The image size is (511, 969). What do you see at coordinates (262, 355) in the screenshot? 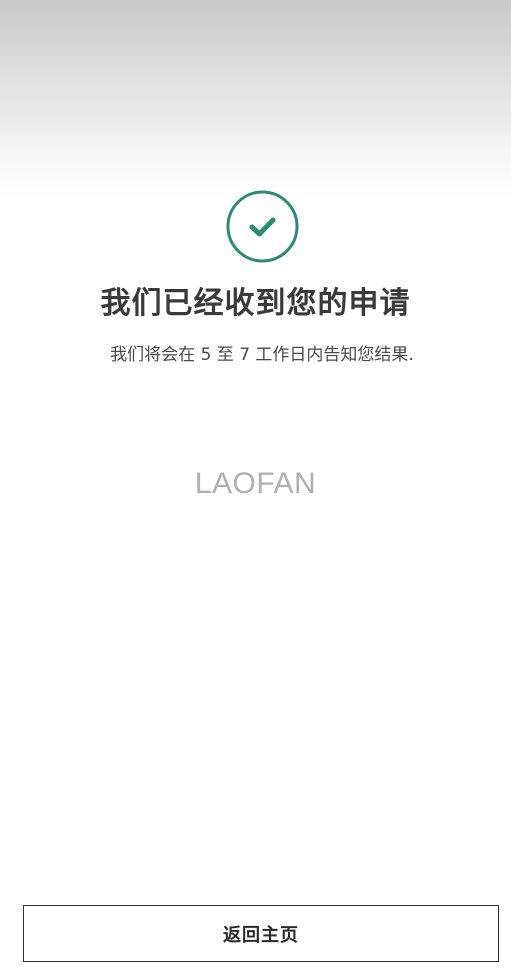
I see `confirmation-message: 我们将会在 5 至 7 工作日内告知您结果.` at bounding box center [262, 355].